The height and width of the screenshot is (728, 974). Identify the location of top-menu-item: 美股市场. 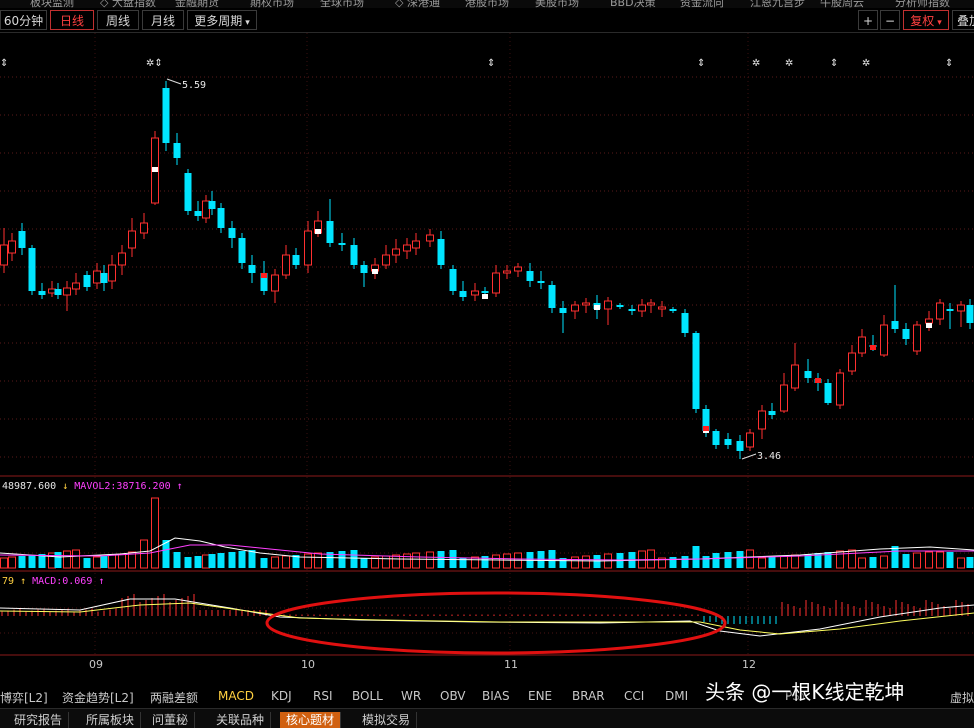
(557, 4).